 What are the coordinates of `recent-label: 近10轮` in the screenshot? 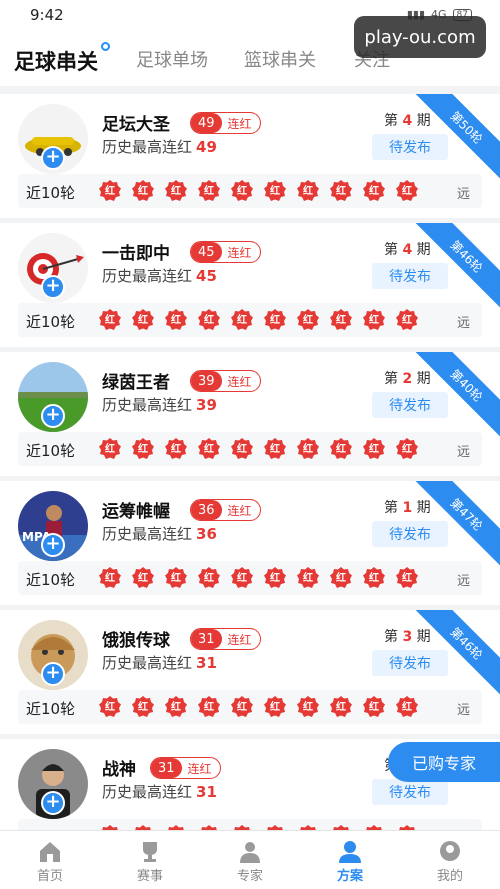 It's located at (51, 580).